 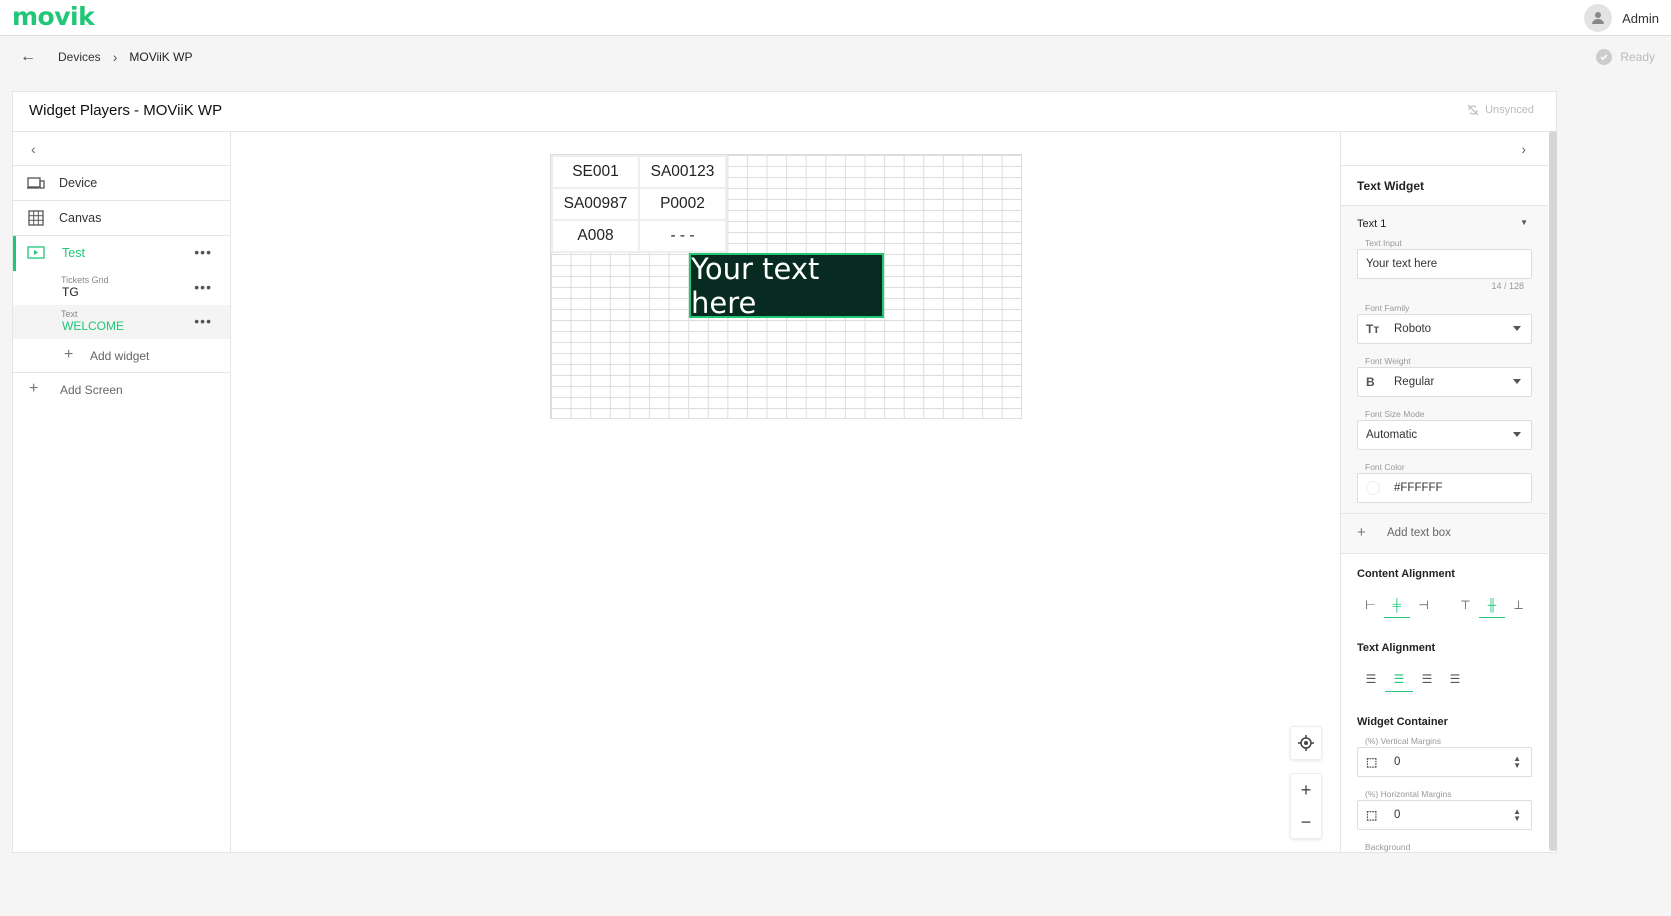 What do you see at coordinates (93, 326) in the screenshot?
I see `widget-name: WELCOME` at bounding box center [93, 326].